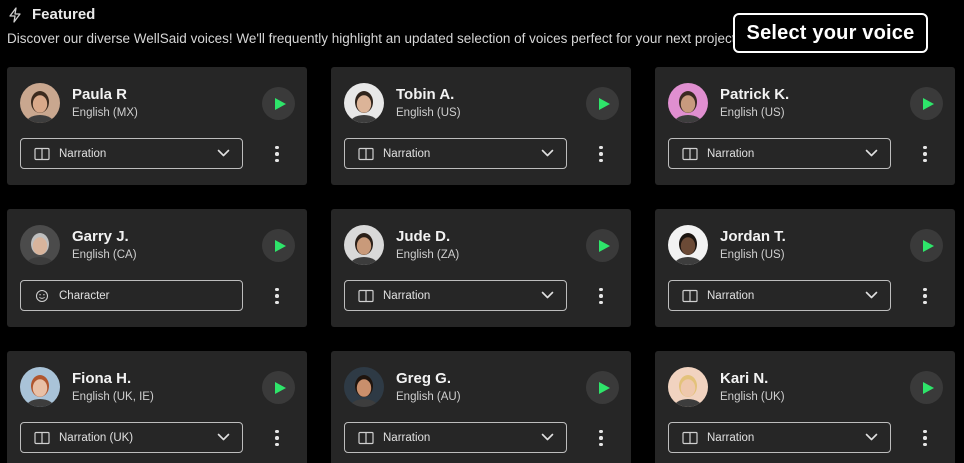  What do you see at coordinates (481, 407) in the screenshot?
I see `voice-card: Greg G. English (AU) Narration` at bounding box center [481, 407].